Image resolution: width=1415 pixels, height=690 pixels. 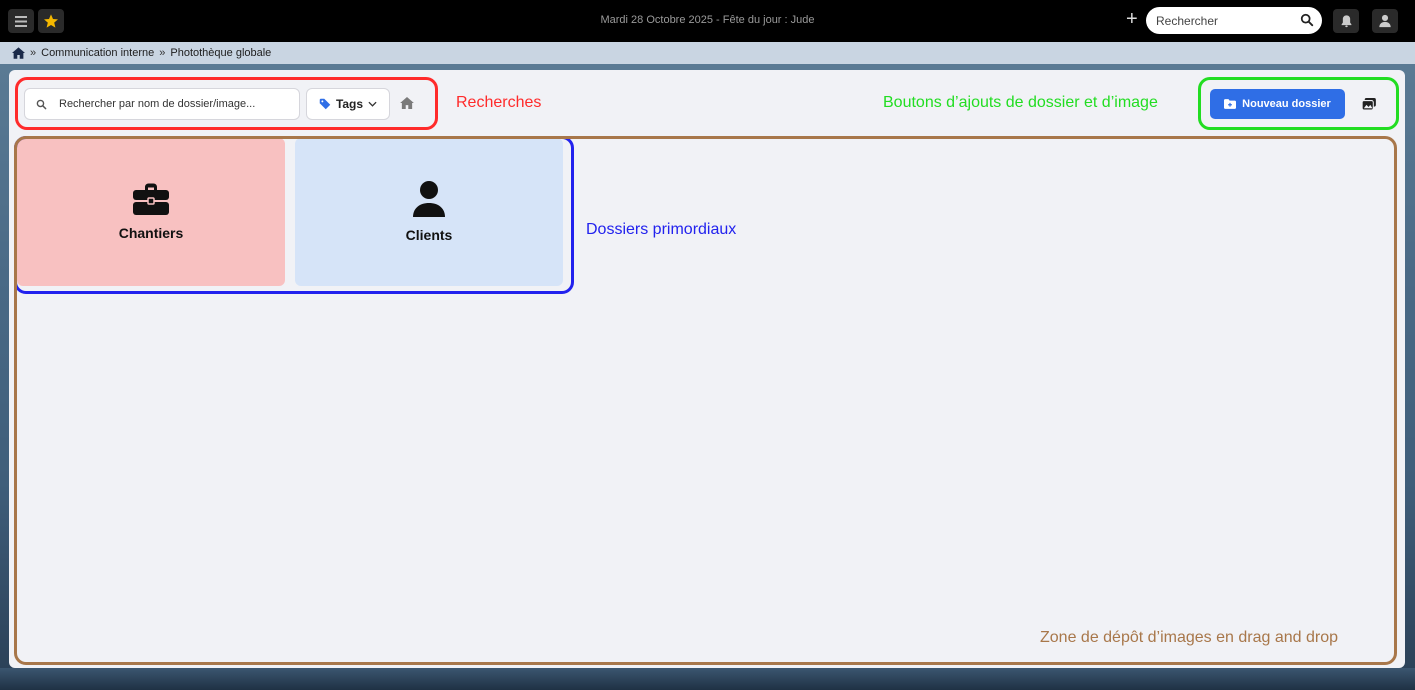 I want to click on global-search-input, so click(x=1226, y=20).